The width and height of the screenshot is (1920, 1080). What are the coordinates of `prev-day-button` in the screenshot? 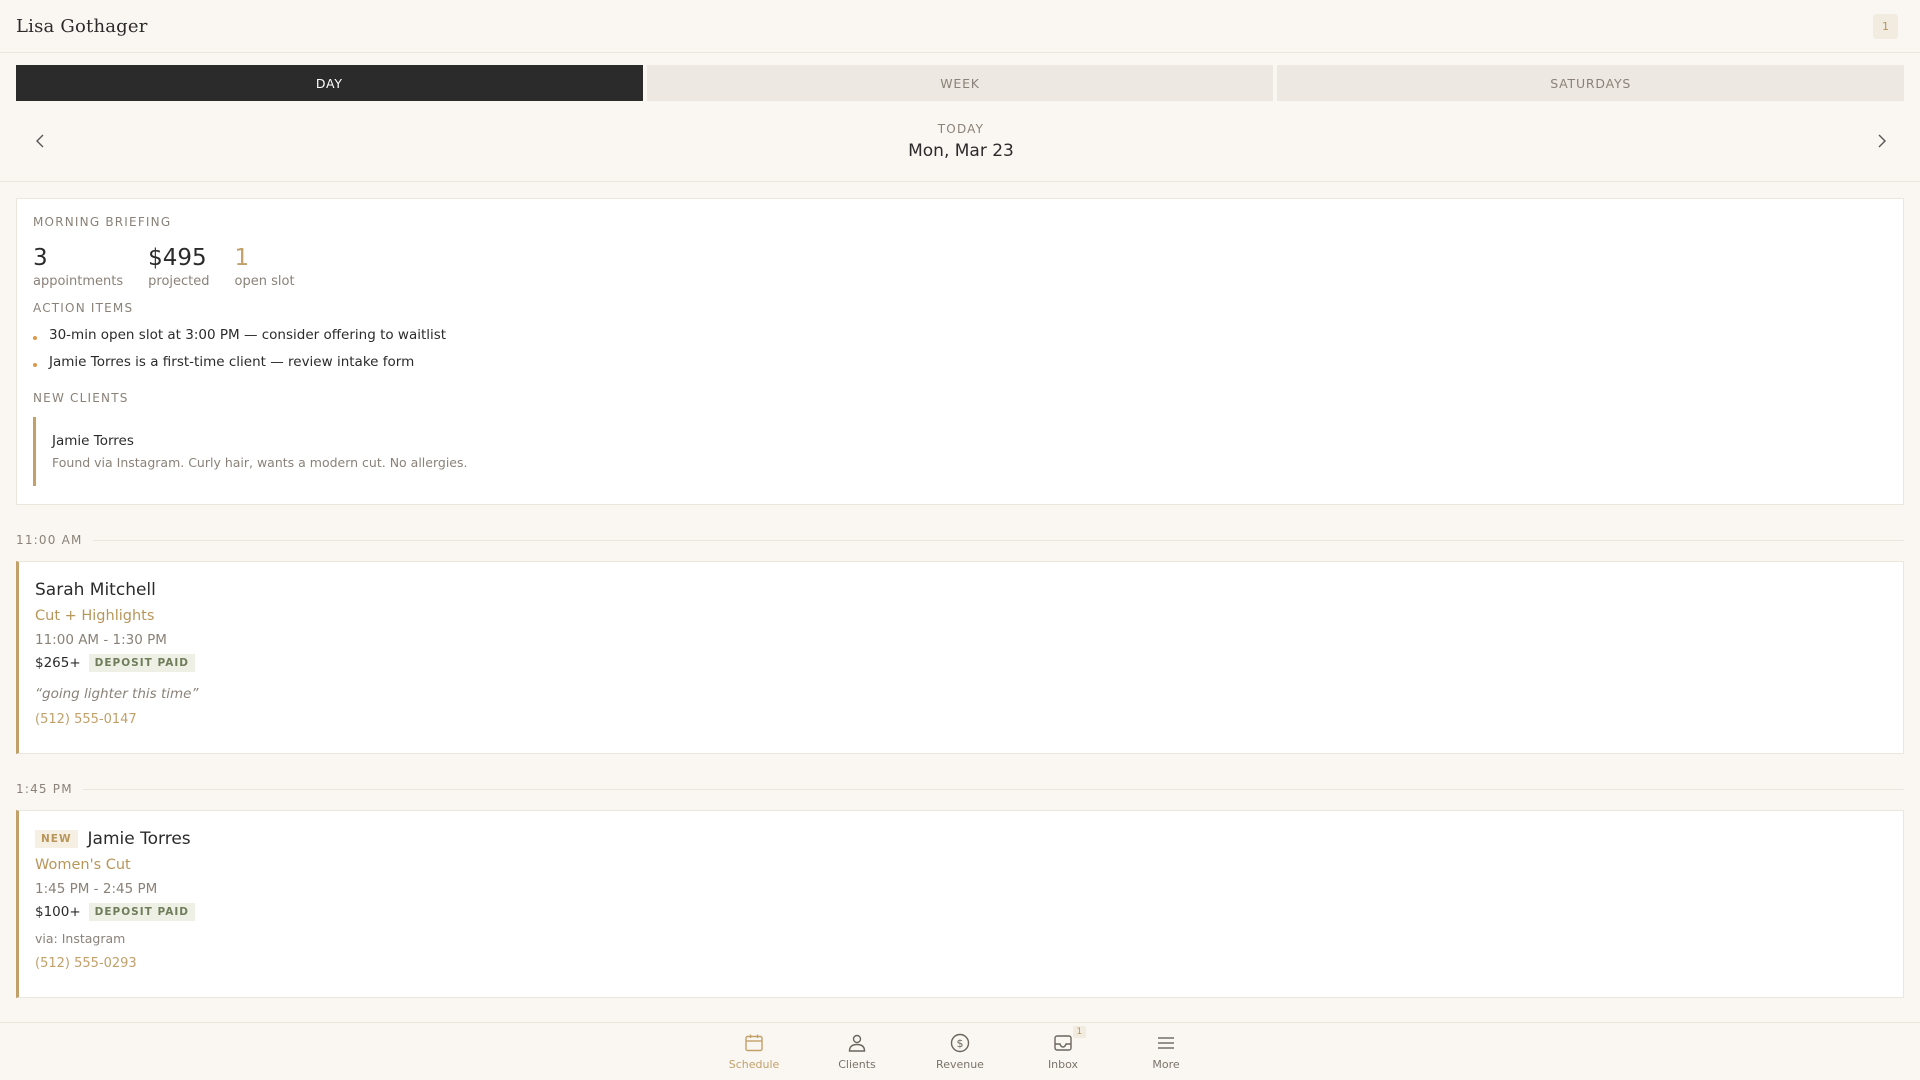 It's located at (40, 141).